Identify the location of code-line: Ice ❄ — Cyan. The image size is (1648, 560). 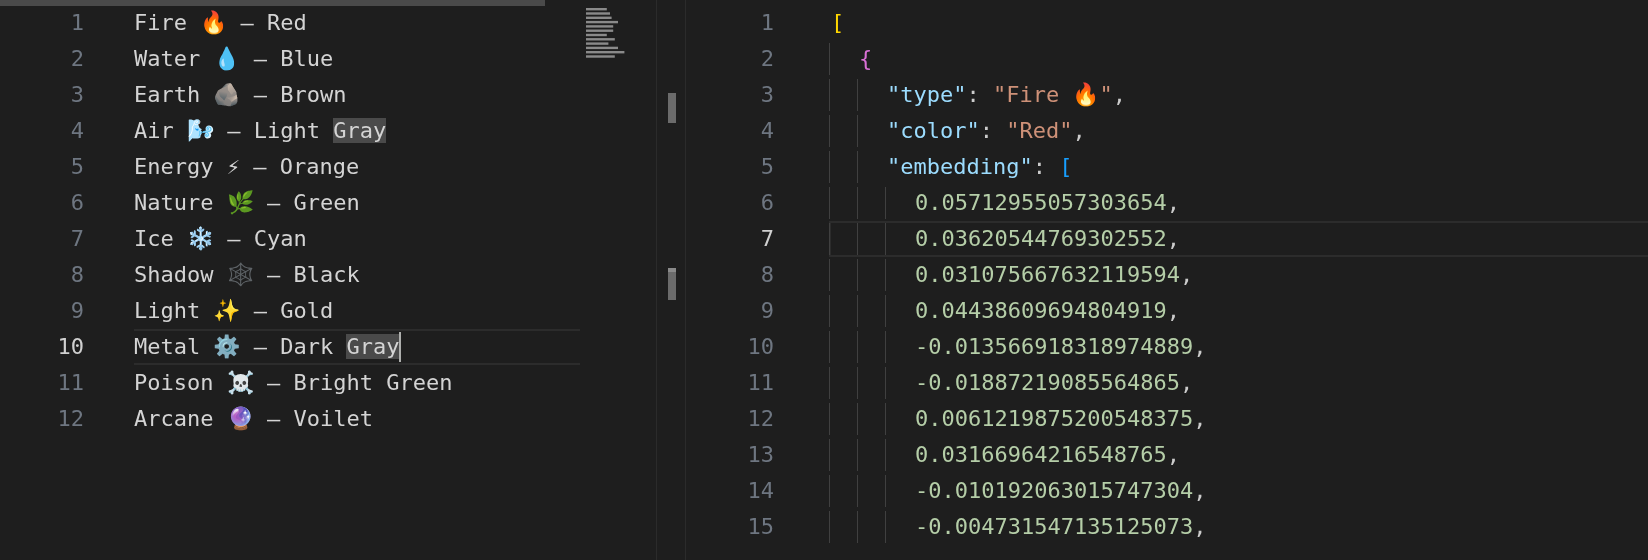
(220, 239).